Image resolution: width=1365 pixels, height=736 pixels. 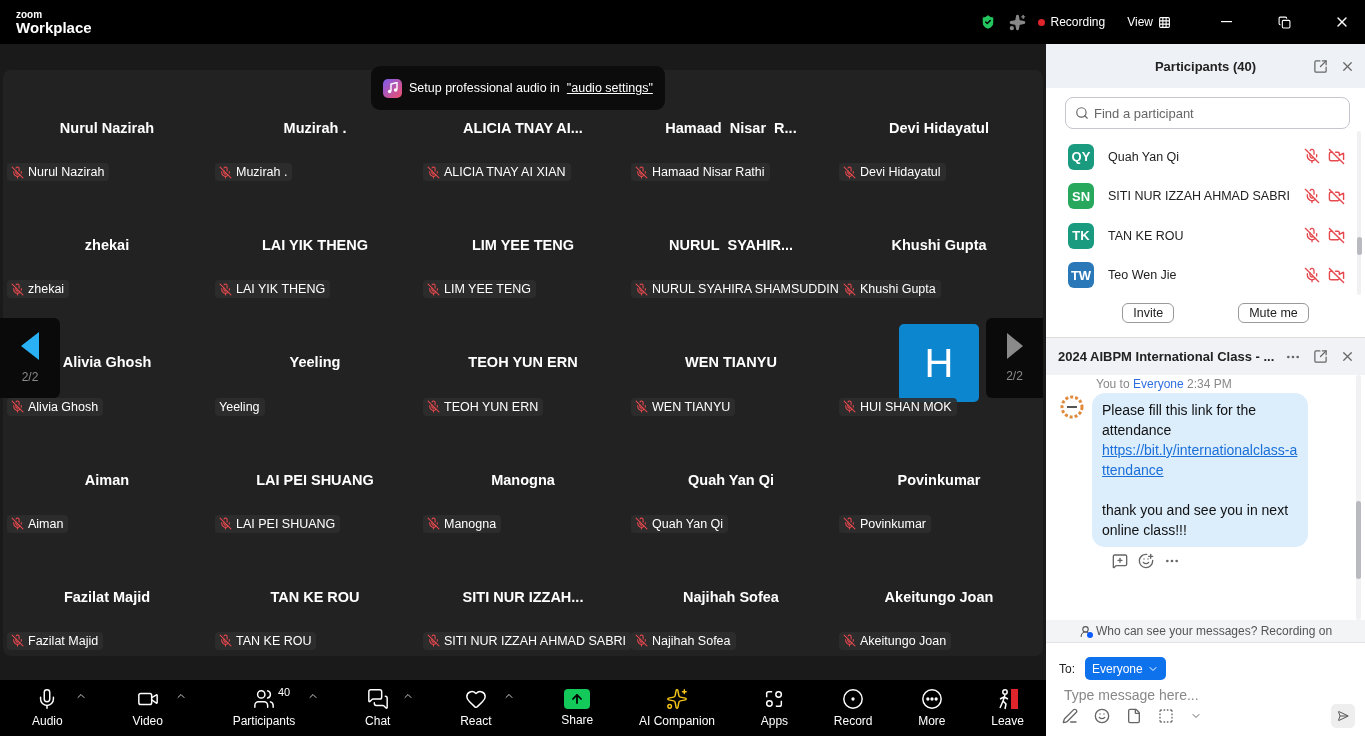 I want to click on add-reaction-icon, so click(x=1146, y=561).